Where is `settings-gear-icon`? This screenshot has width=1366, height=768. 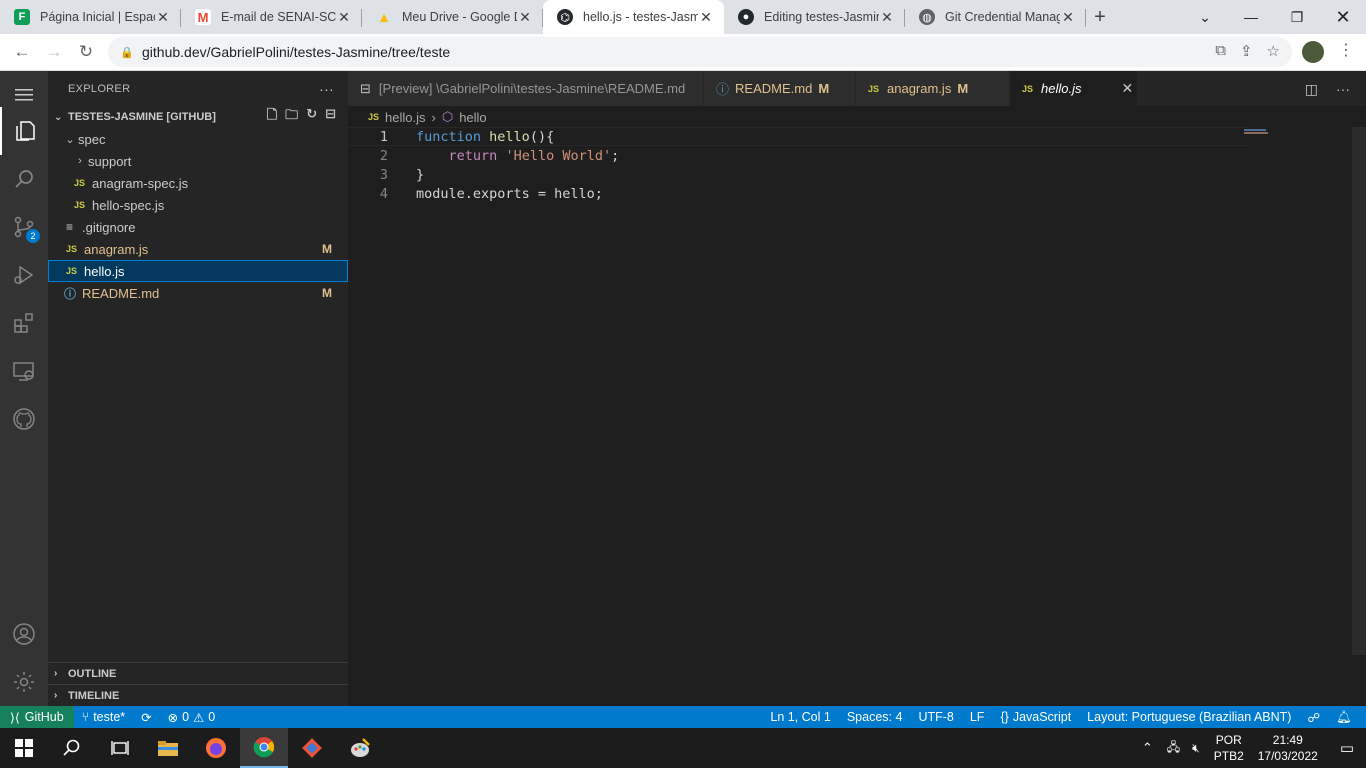
settings-gear-icon is located at coordinates (24, 682).